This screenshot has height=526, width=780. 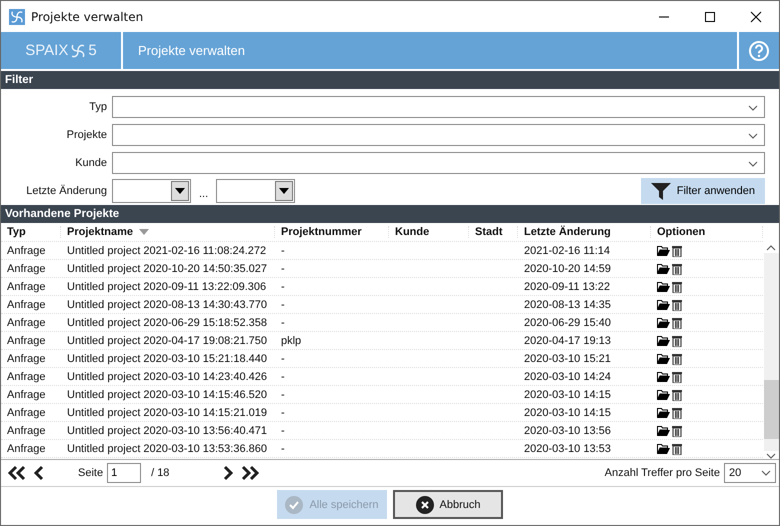 I want to click on table-cell-text: 2020-03-10 15:21, so click(x=567, y=358).